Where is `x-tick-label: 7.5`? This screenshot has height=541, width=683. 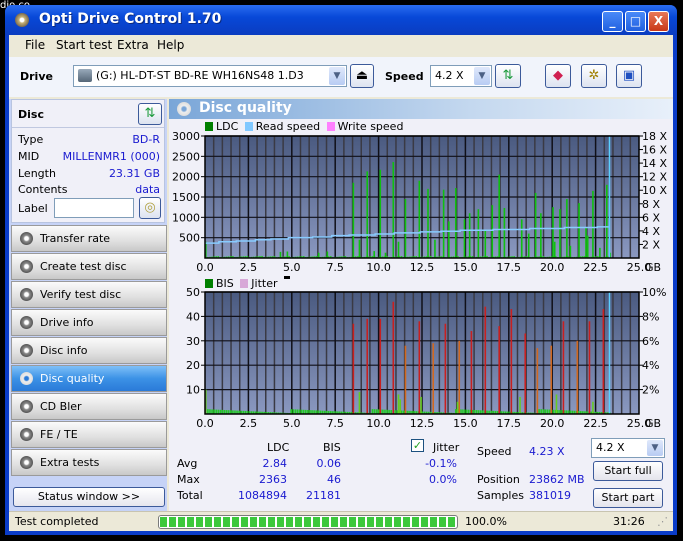 x-tick-label: 7.5 is located at coordinates (335, 267).